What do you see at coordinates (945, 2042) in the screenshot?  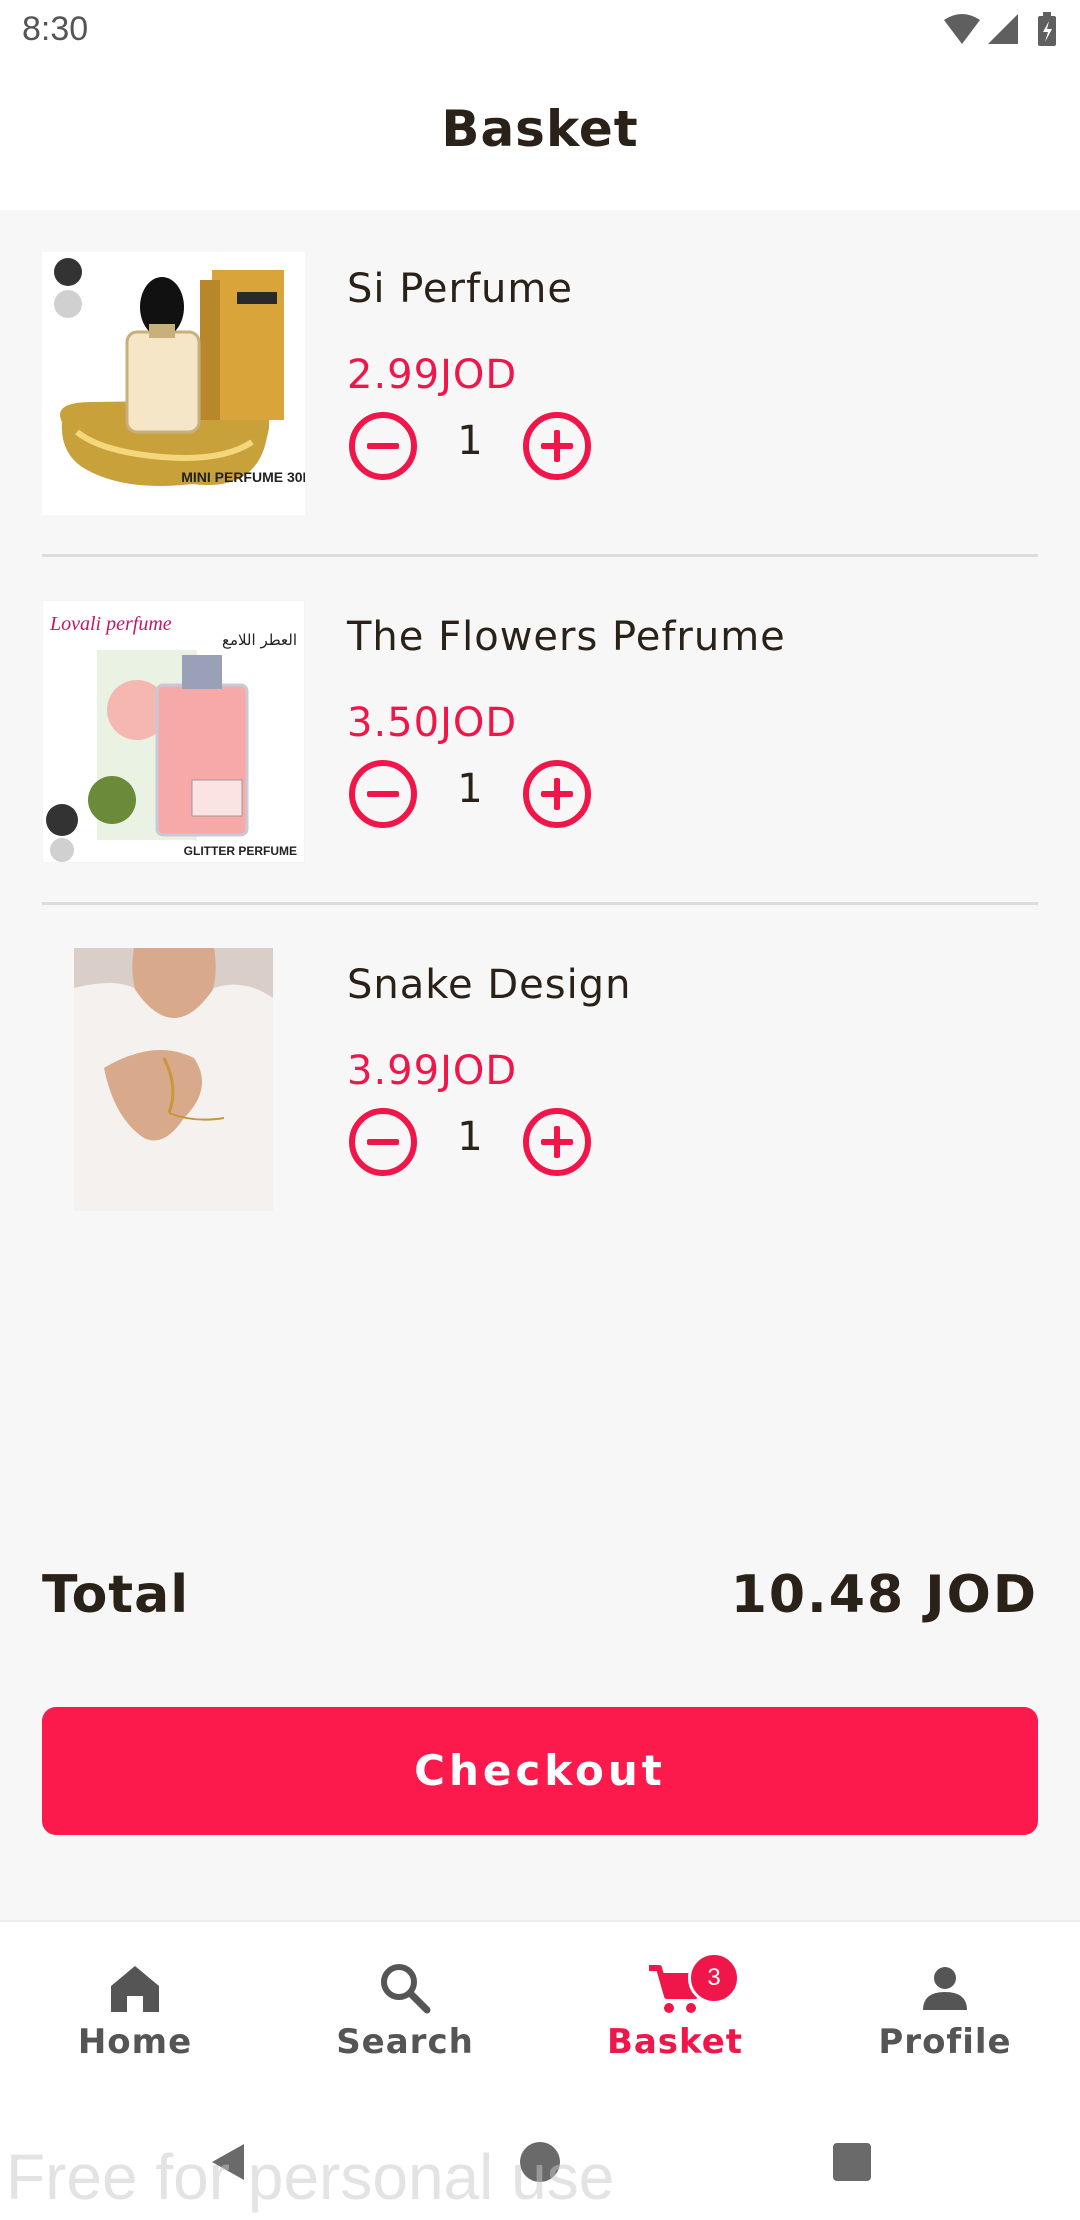 I see `nav-label: Profile` at bounding box center [945, 2042].